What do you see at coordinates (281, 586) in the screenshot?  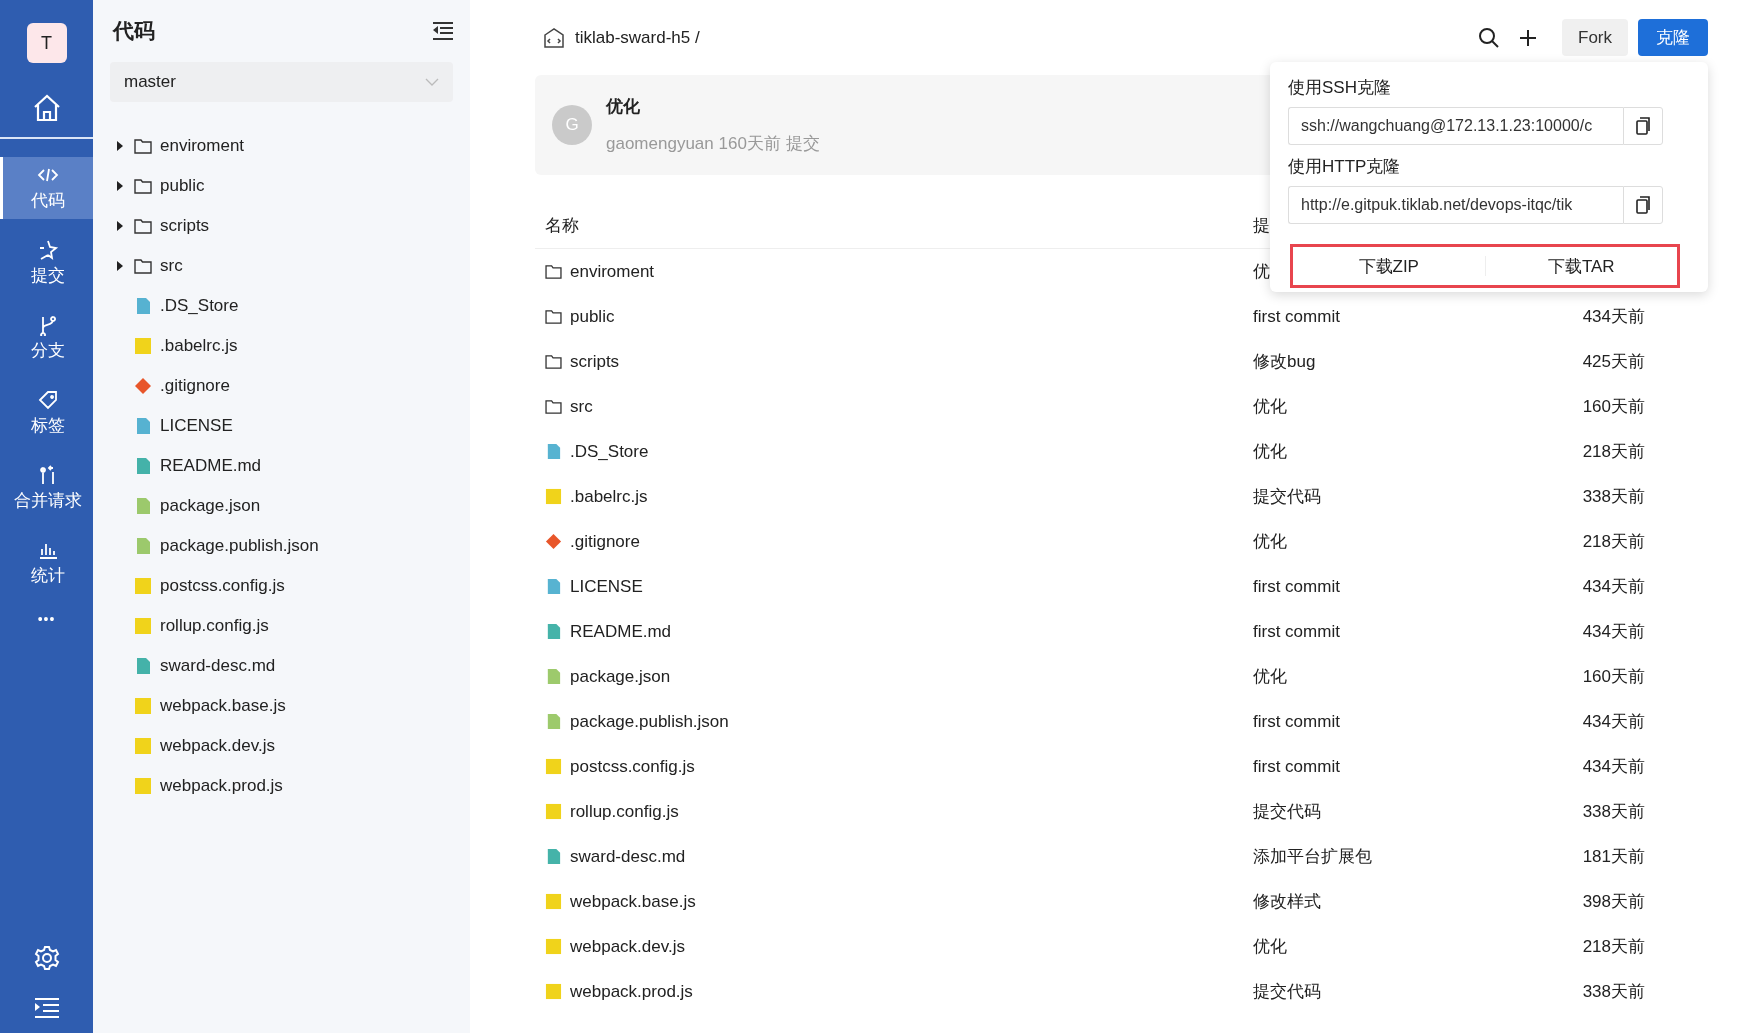 I see `tree-item: postcss.config.js` at bounding box center [281, 586].